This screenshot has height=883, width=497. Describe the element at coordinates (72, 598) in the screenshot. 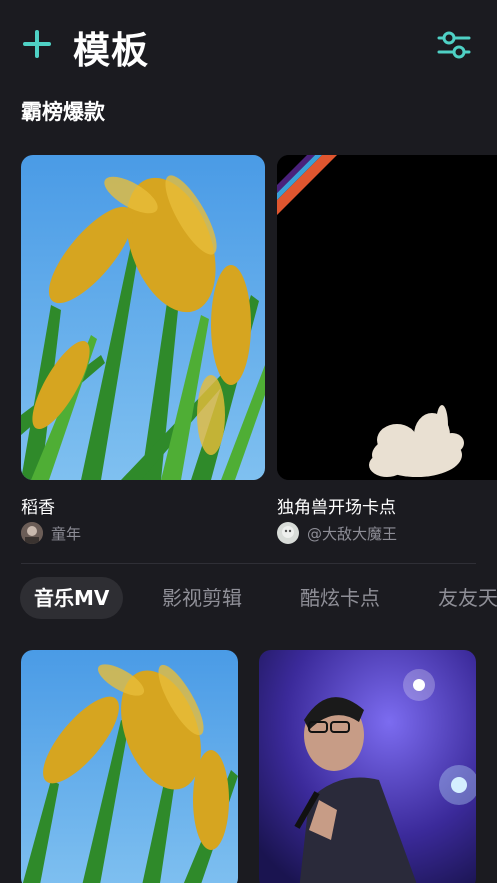

I see `tab-music-mv: 音乐MV` at that location.